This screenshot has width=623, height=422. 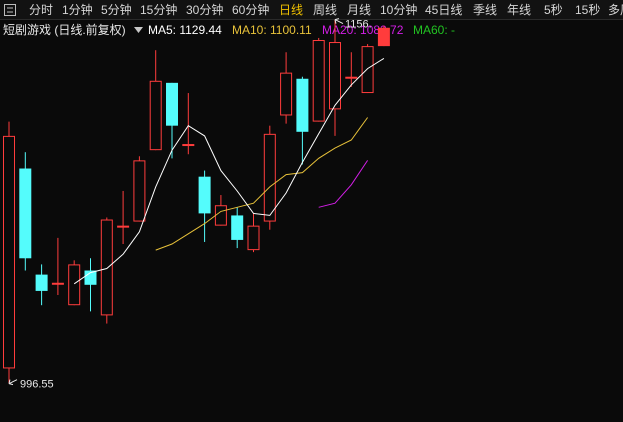 What do you see at coordinates (262, 184) in the screenshot?
I see `ma10-line` at bounding box center [262, 184].